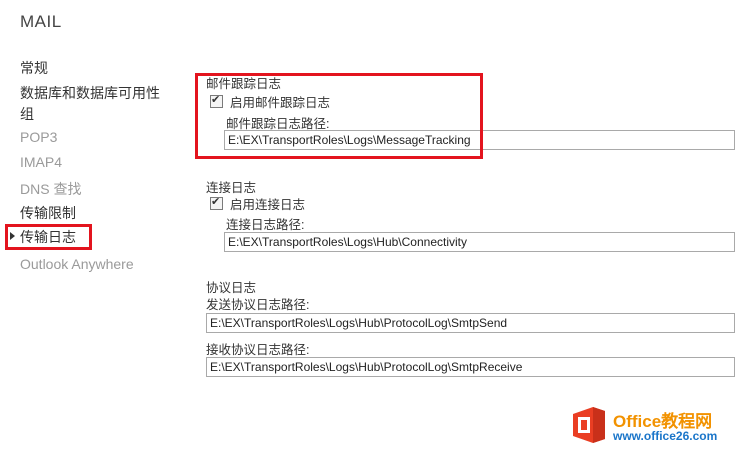 The image size is (735, 454). What do you see at coordinates (470, 323) in the screenshot?
I see `protocol-send-input` at bounding box center [470, 323].